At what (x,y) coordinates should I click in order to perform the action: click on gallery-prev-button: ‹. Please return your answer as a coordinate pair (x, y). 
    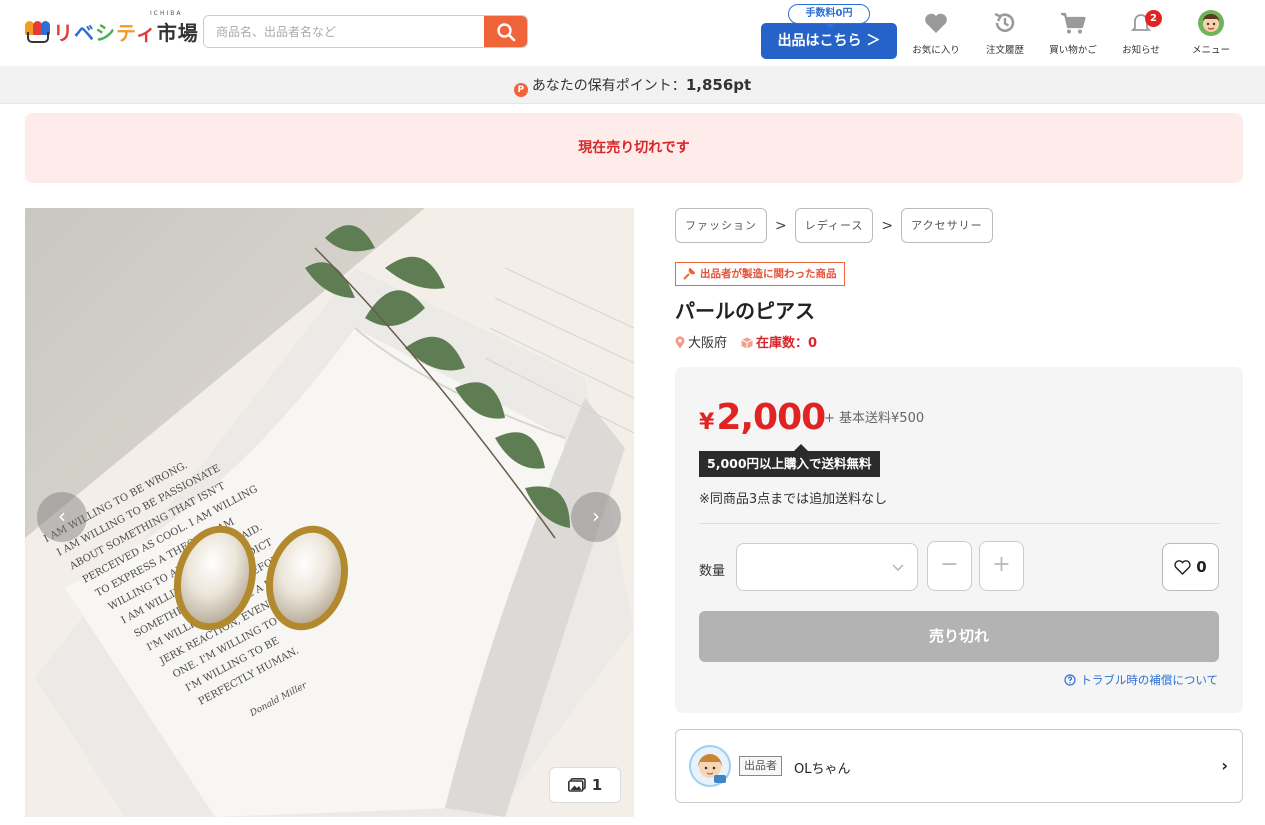
    Looking at the image, I should click on (62, 517).